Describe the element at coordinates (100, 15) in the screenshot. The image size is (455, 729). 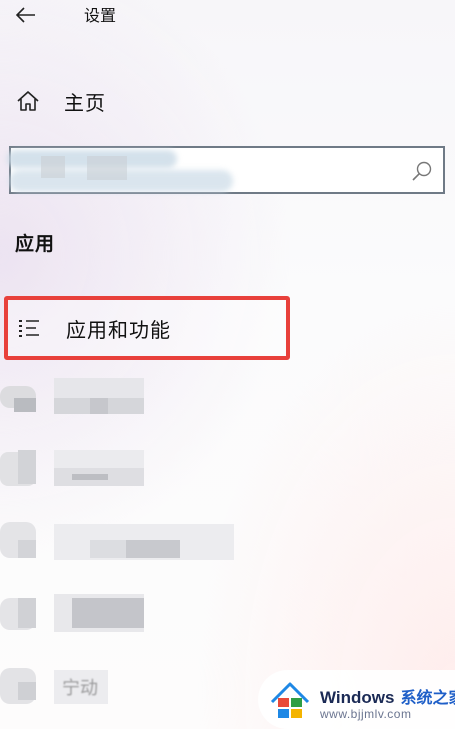
I see `window-title: 设置` at that location.